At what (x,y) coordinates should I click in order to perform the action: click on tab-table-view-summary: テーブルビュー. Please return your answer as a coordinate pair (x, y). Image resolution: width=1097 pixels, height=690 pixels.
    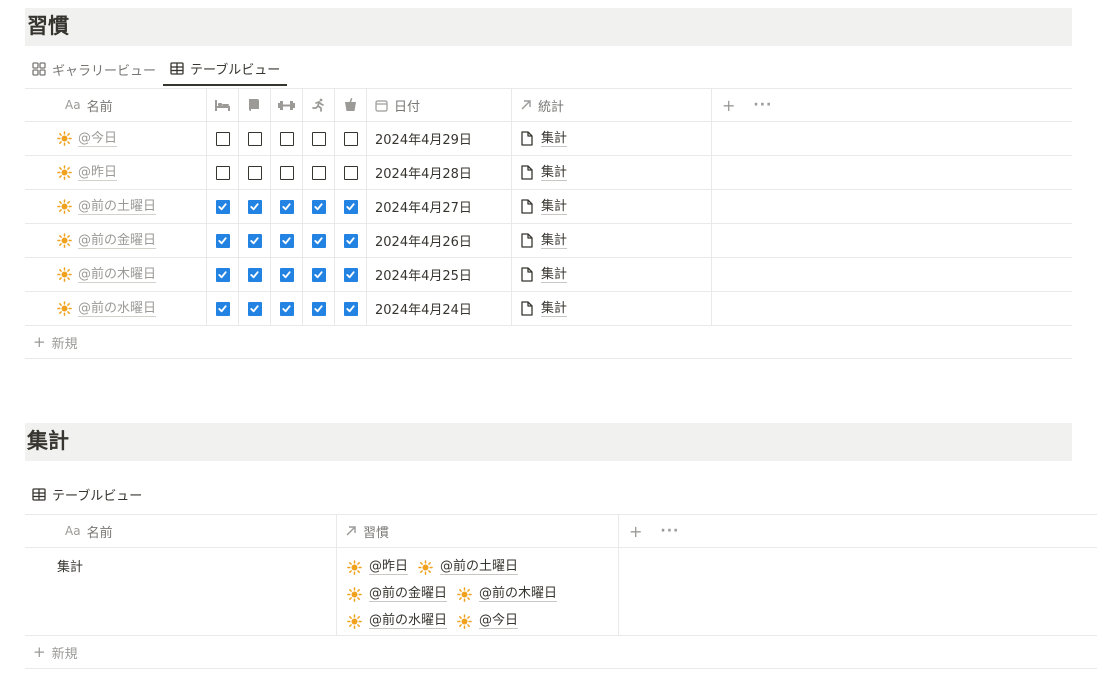
    Looking at the image, I should click on (87, 494).